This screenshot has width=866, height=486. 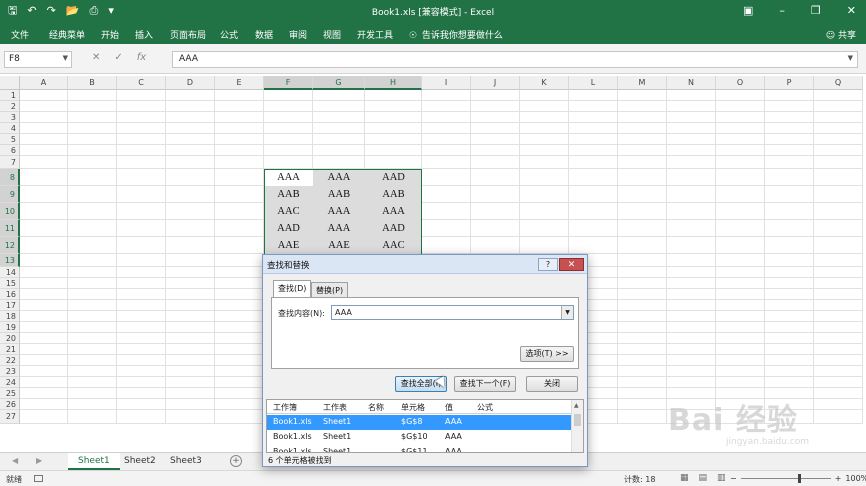 I want to click on column-header-b: B, so click(x=92, y=83).